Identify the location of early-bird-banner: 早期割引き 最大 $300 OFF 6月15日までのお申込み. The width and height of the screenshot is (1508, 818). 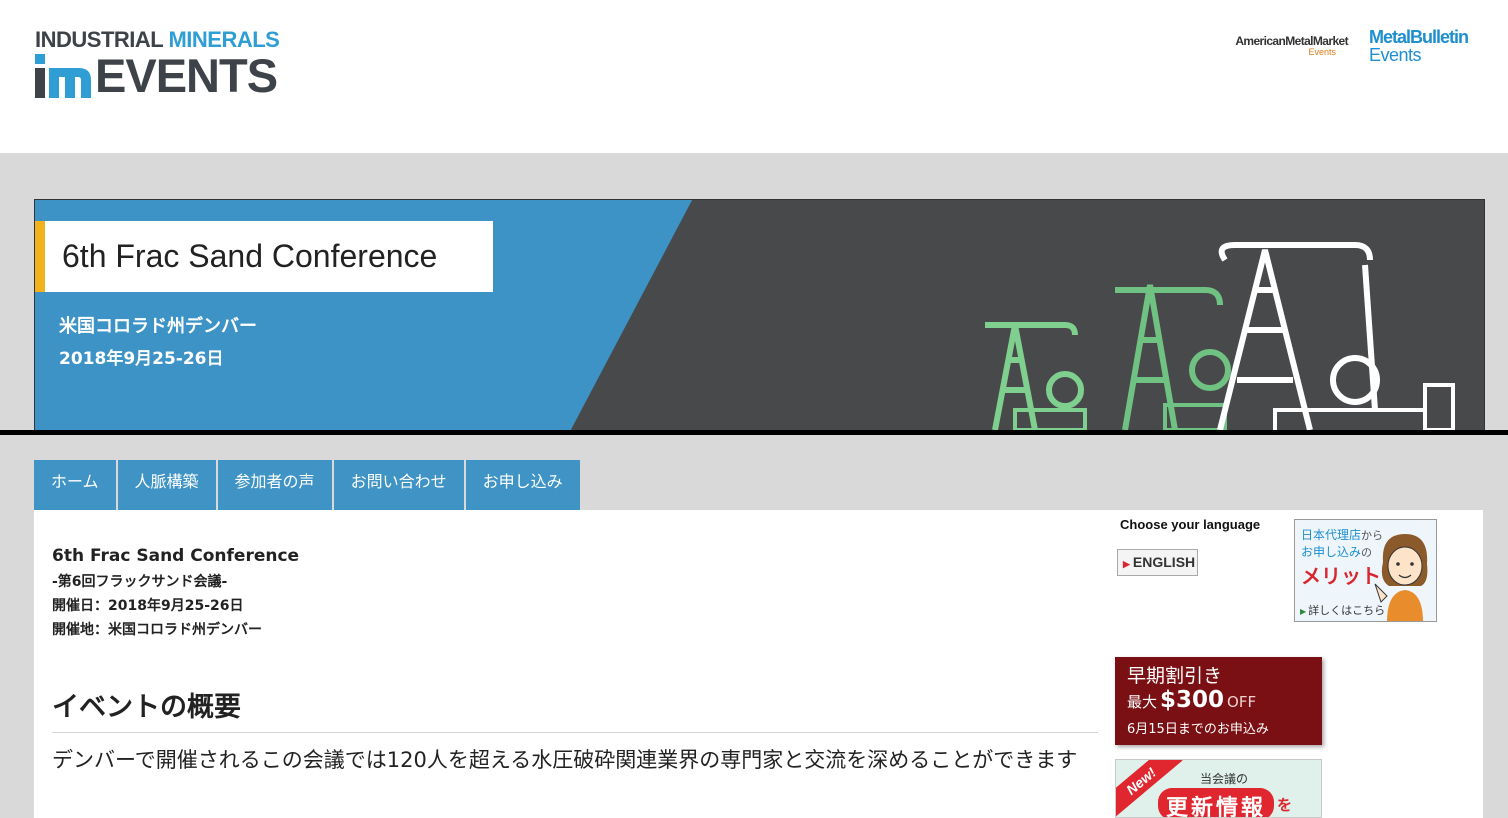
(1218, 701).